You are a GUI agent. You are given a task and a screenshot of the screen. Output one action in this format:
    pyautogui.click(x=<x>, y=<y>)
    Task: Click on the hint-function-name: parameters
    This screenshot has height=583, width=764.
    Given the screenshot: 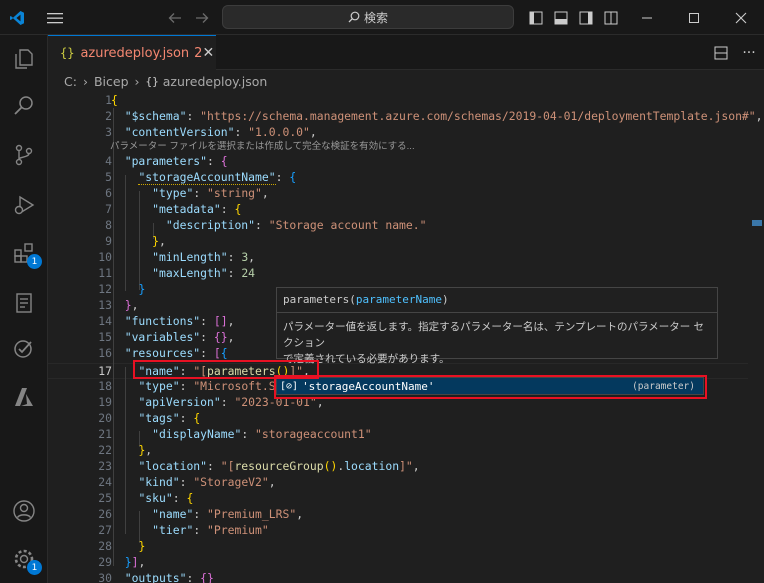 What is the action you would take?
    pyautogui.click(x=316, y=299)
    